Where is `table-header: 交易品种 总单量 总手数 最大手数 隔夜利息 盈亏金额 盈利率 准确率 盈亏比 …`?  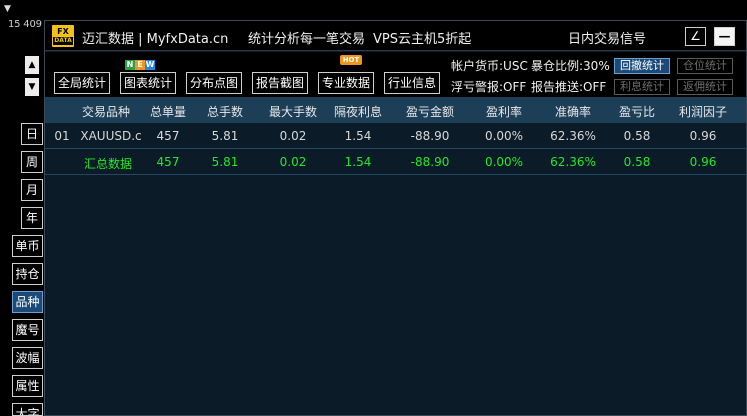 table-header: 交易品种 总单量 总手数 最大手数 隔夜利息 盈亏金额 盈利率 准确率 盈亏比 … is located at coordinates (395, 110).